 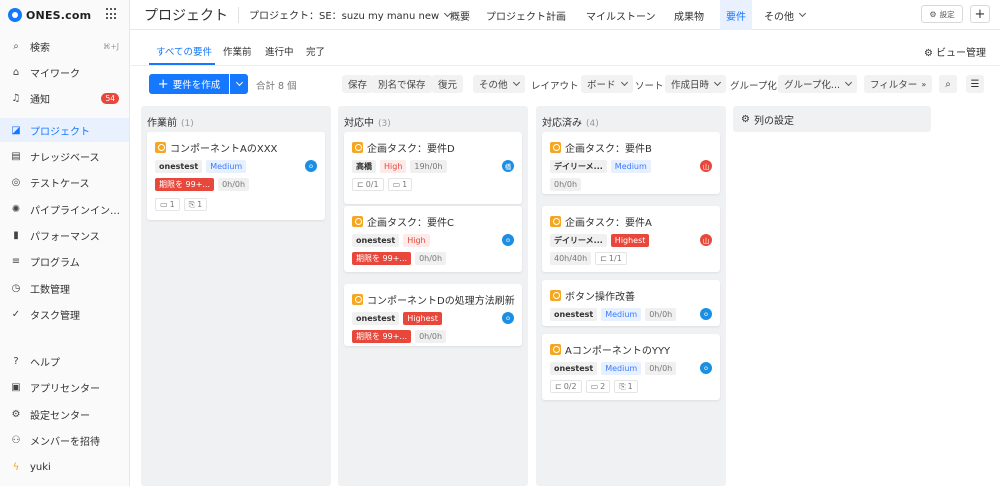 What do you see at coordinates (601, 221) in the screenshot?
I see `card-title: 企画タスク：要件A` at bounding box center [601, 221].